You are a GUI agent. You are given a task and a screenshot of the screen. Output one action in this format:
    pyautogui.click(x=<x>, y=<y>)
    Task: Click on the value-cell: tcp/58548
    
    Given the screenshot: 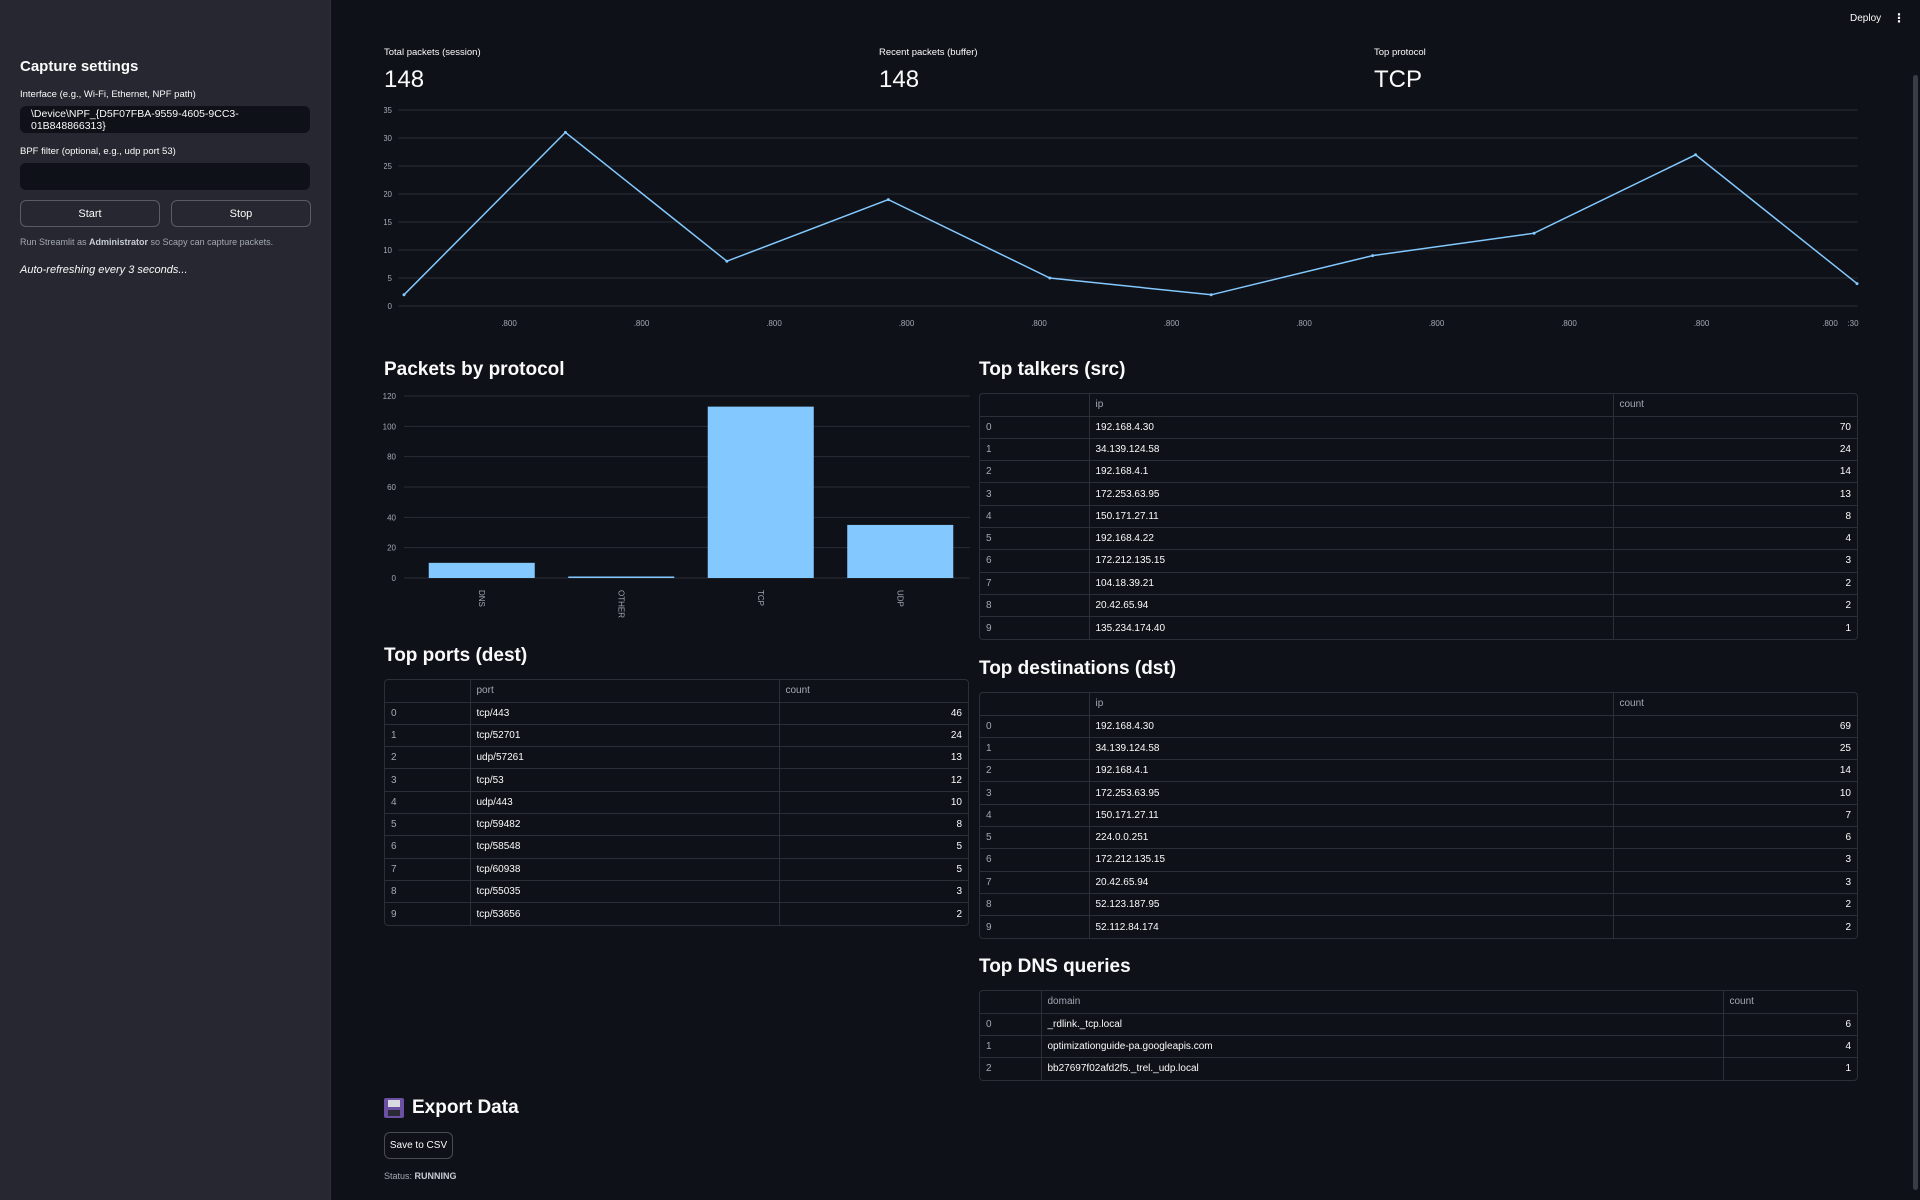 What is the action you would take?
    pyautogui.click(x=625, y=847)
    